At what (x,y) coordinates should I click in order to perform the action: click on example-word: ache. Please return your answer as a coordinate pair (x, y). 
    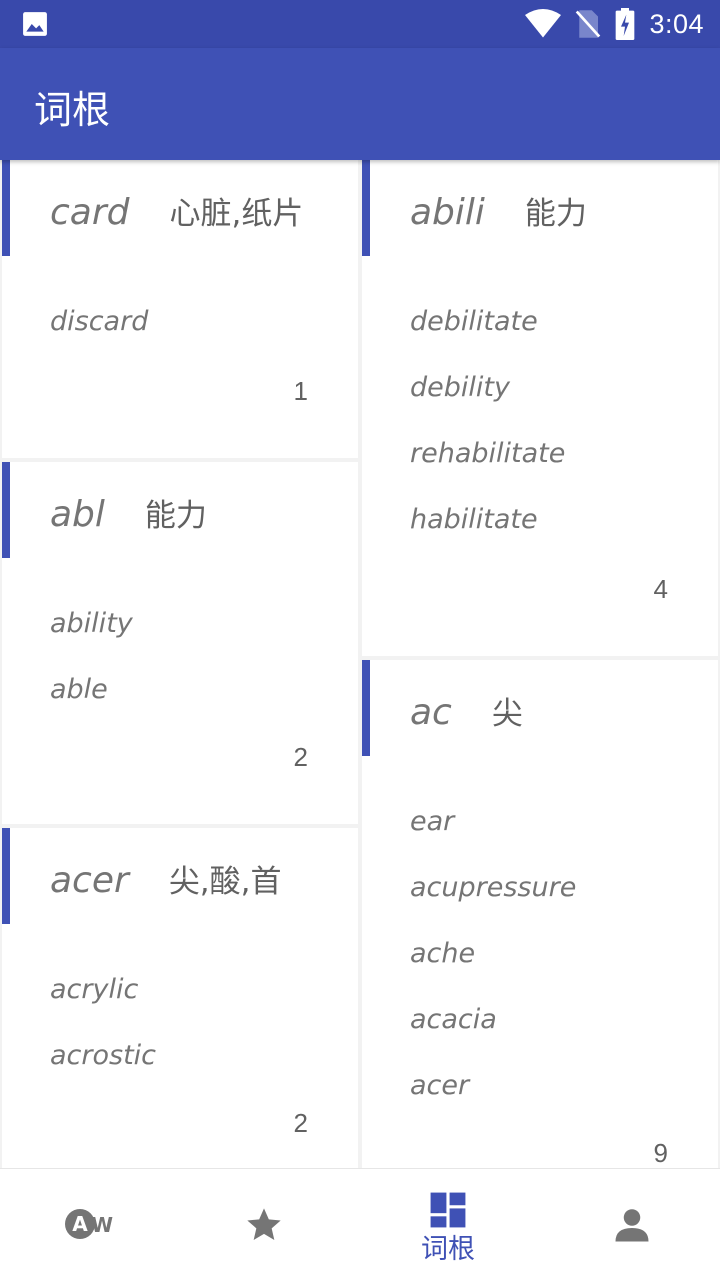
    Looking at the image, I should click on (443, 953).